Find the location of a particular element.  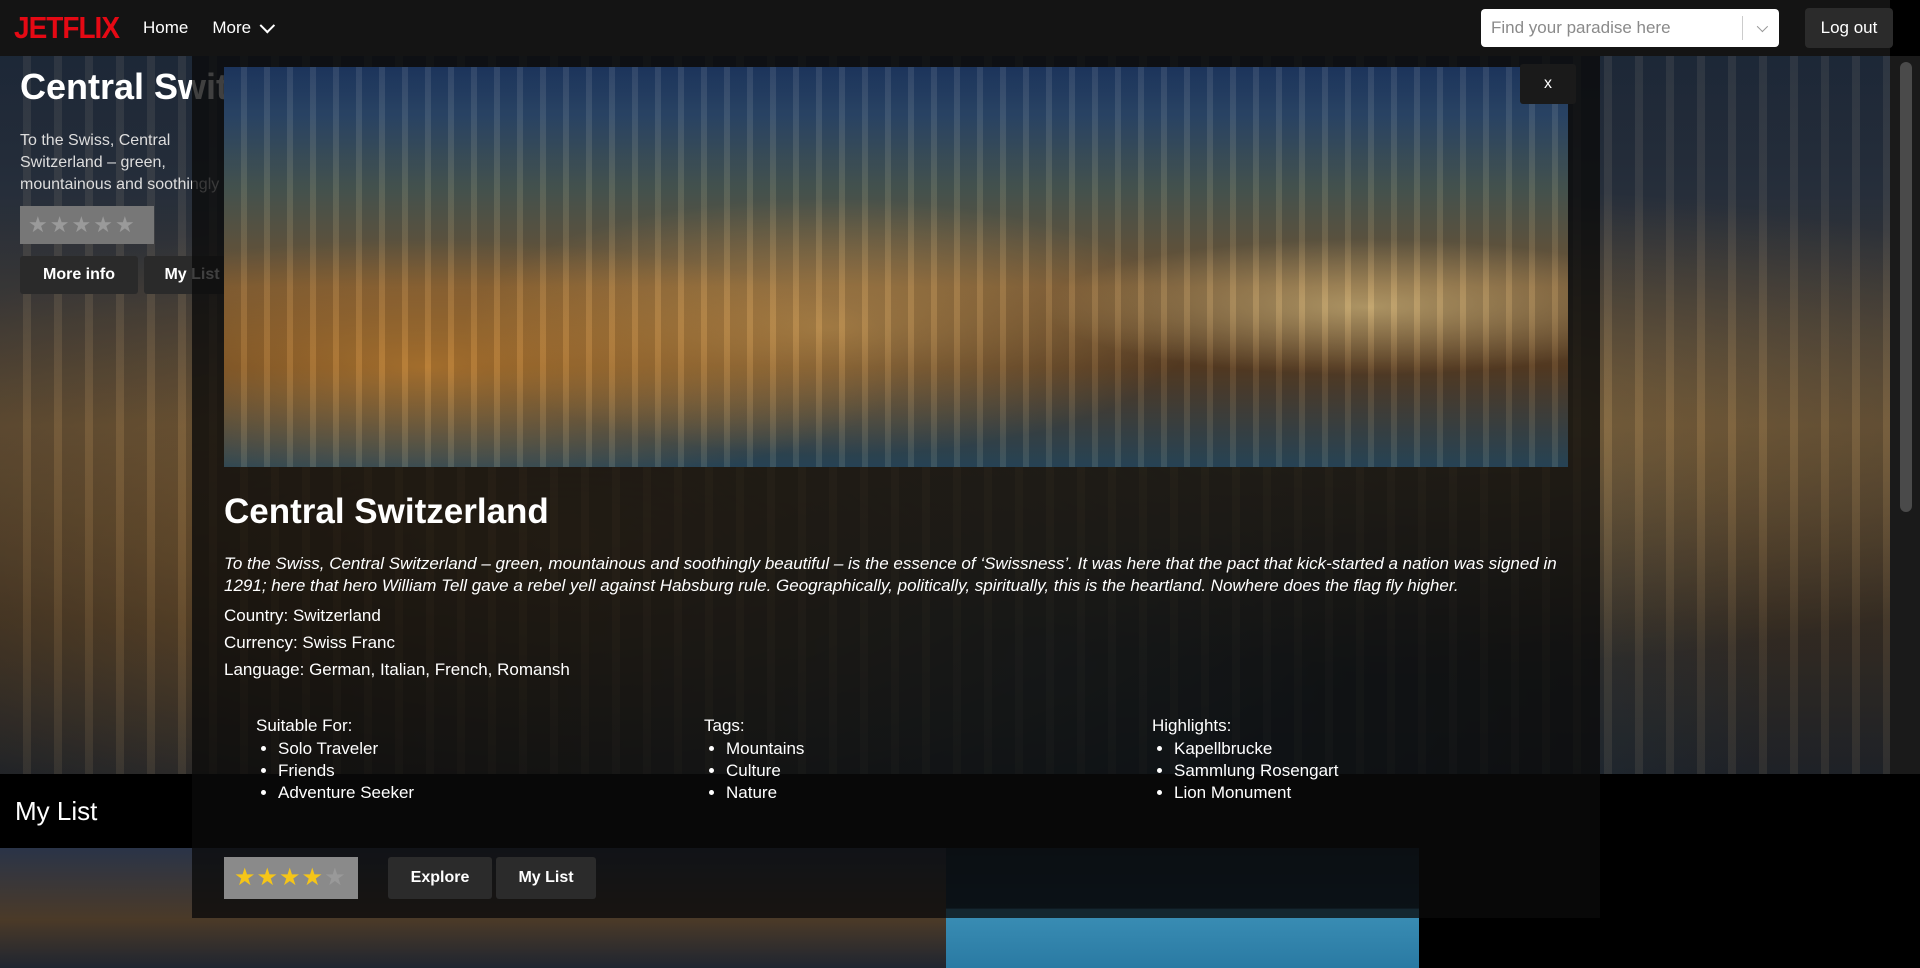

tag-item: Culture is located at coordinates (765, 771).